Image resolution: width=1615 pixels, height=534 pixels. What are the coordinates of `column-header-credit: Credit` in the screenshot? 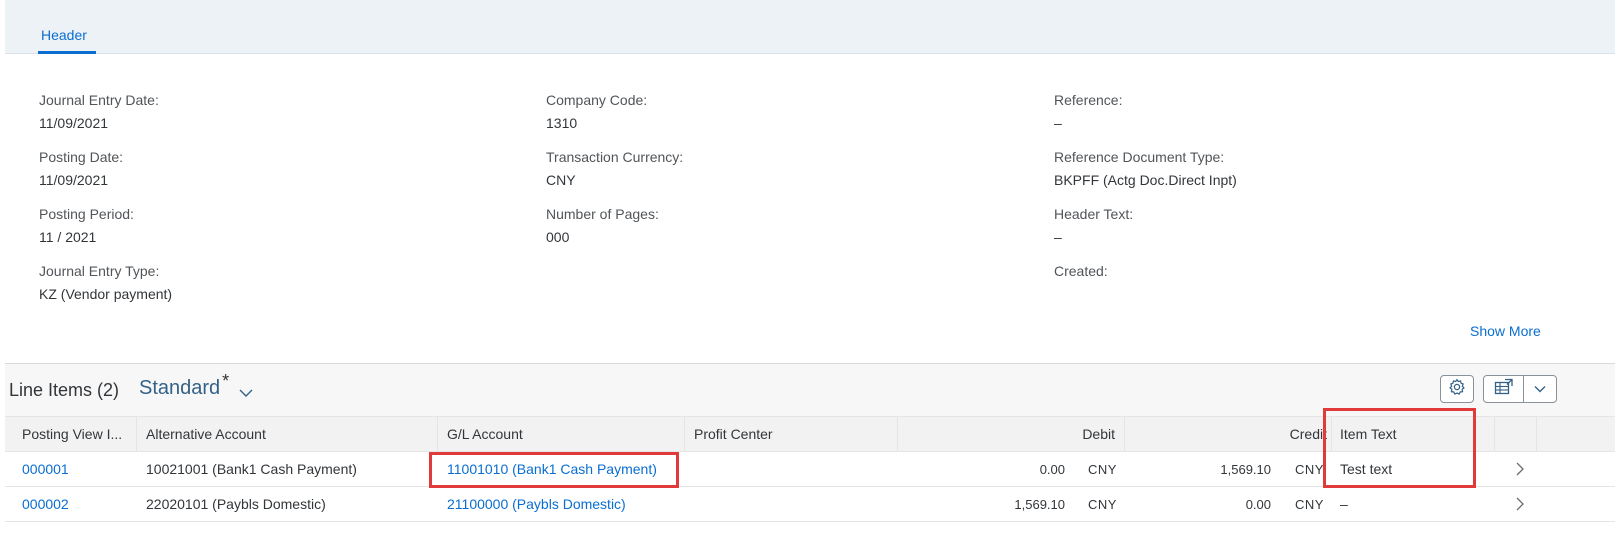 It's located at (1228, 434).